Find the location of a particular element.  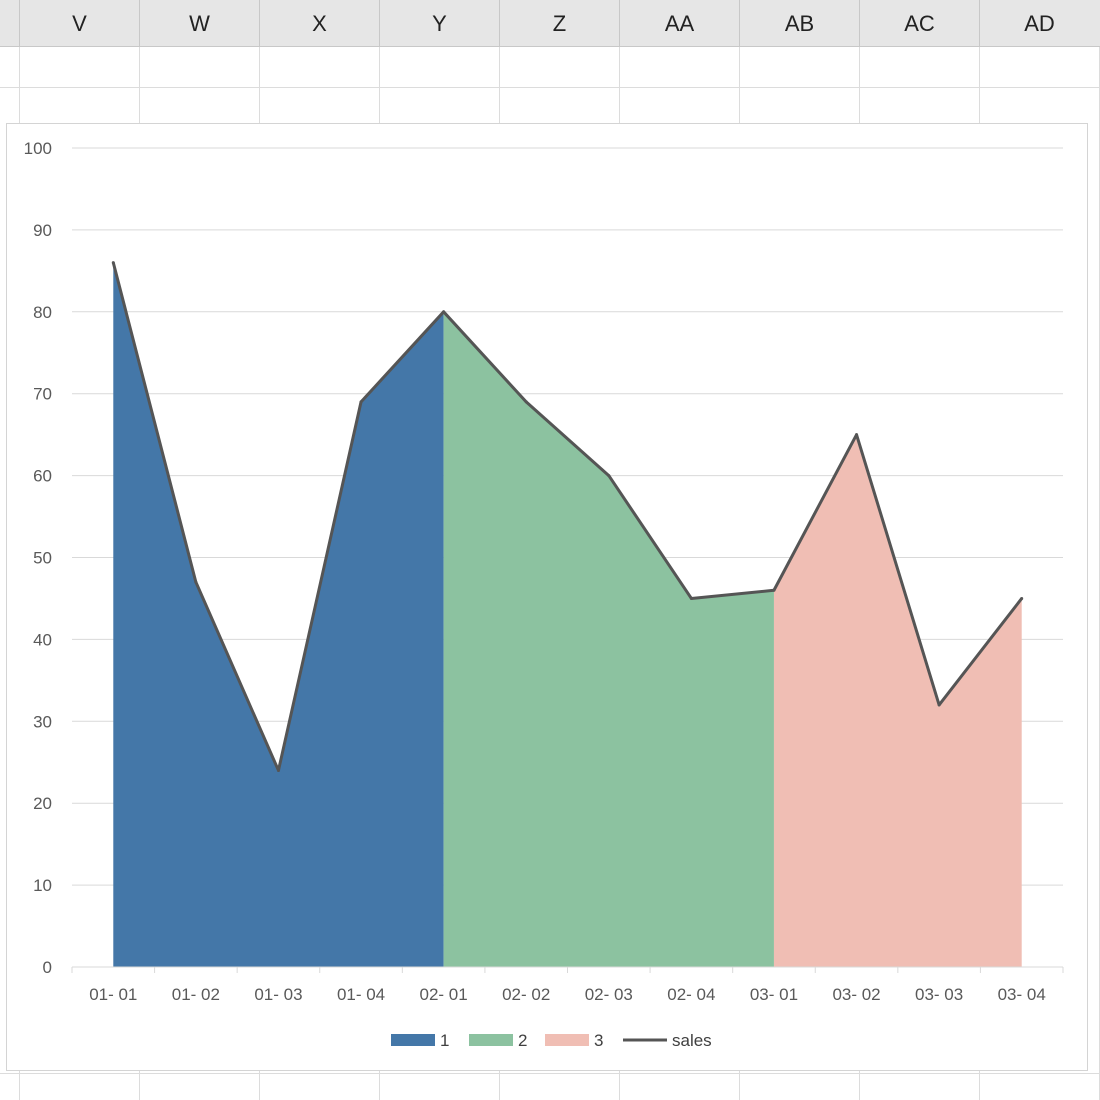

x-tick-label: 01- 02 is located at coordinates (196, 994).